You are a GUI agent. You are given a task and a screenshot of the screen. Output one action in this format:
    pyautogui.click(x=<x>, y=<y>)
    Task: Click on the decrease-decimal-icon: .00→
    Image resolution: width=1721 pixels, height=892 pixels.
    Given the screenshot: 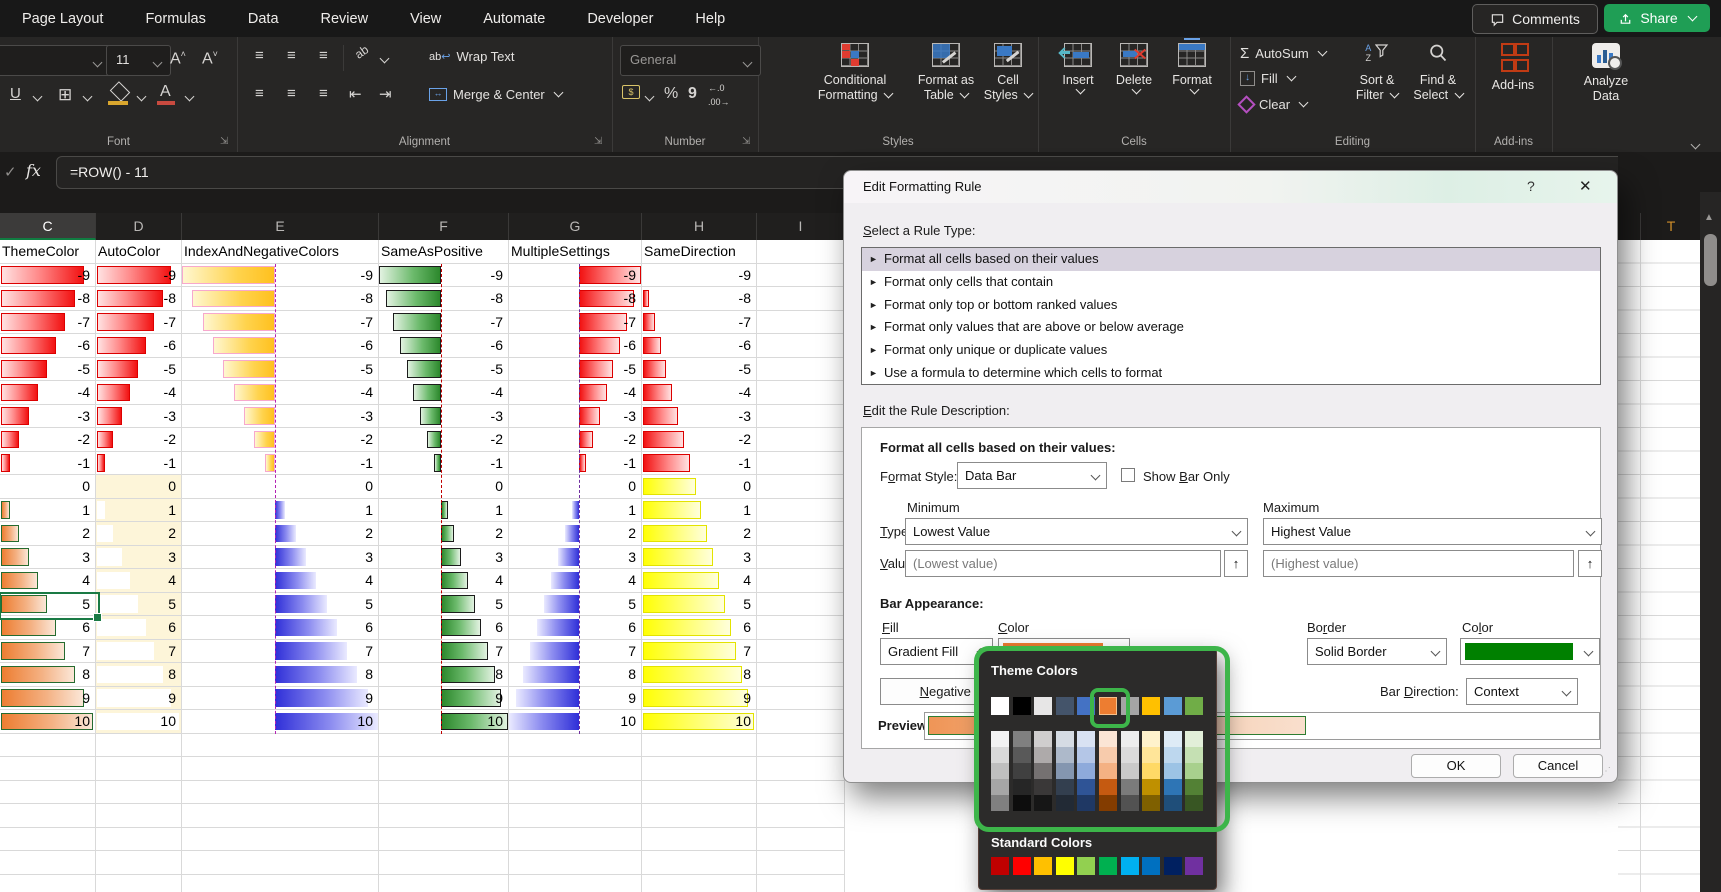 What is the action you would take?
    pyautogui.click(x=719, y=102)
    